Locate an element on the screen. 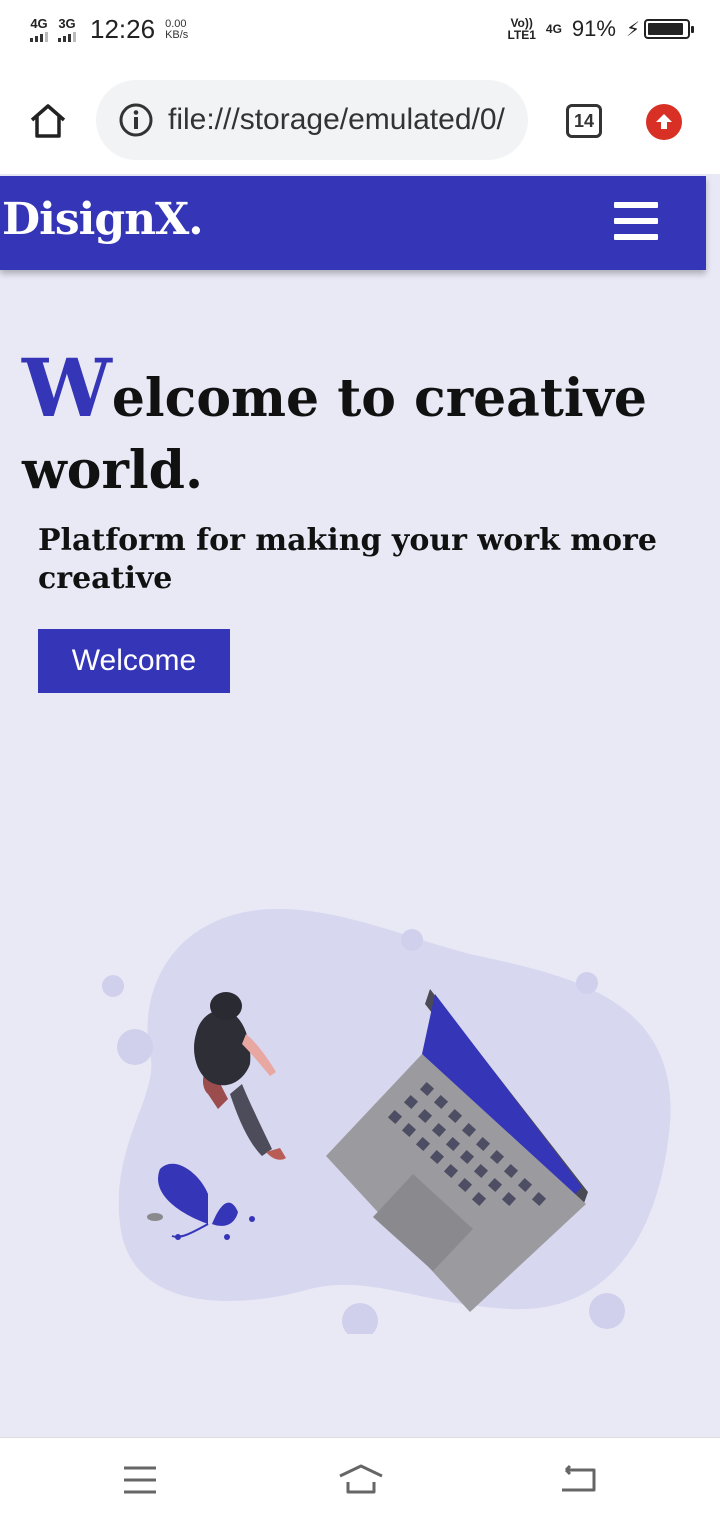 Image resolution: width=720 pixels, height=1520 pixels. back-icon is located at coordinates (579, 1478).